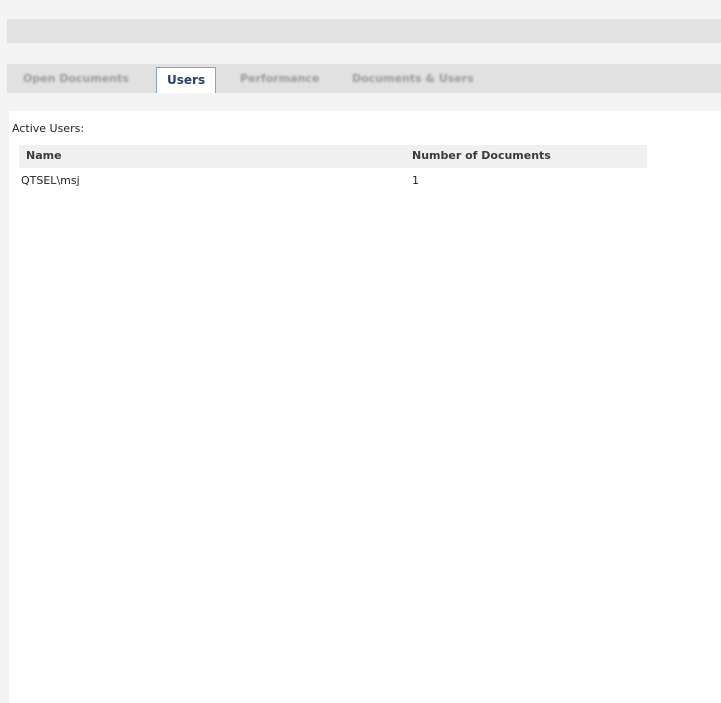 The width and height of the screenshot is (721, 703). What do you see at coordinates (48, 128) in the screenshot?
I see `active-users-label: Active Users:` at bounding box center [48, 128].